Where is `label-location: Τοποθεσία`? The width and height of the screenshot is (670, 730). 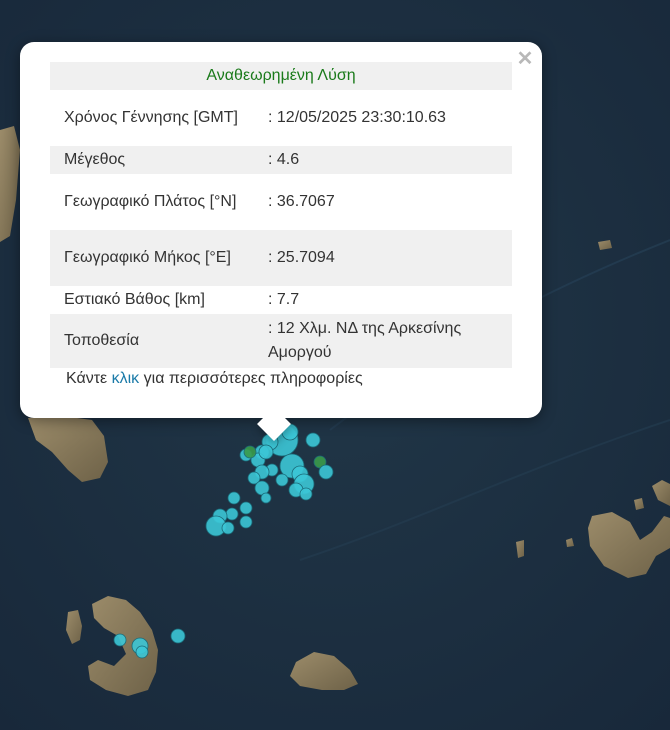
label-location: Τοποθεσία is located at coordinates (155, 341).